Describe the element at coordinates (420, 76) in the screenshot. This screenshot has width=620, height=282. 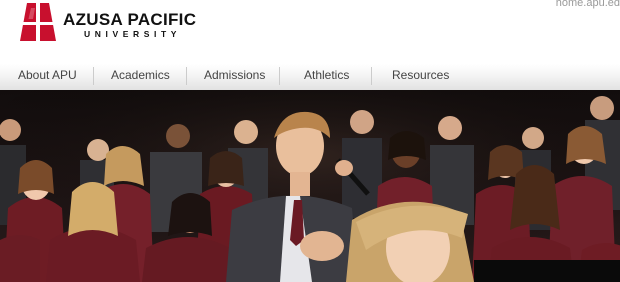
I see `nav-item-resources: Resources` at that location.